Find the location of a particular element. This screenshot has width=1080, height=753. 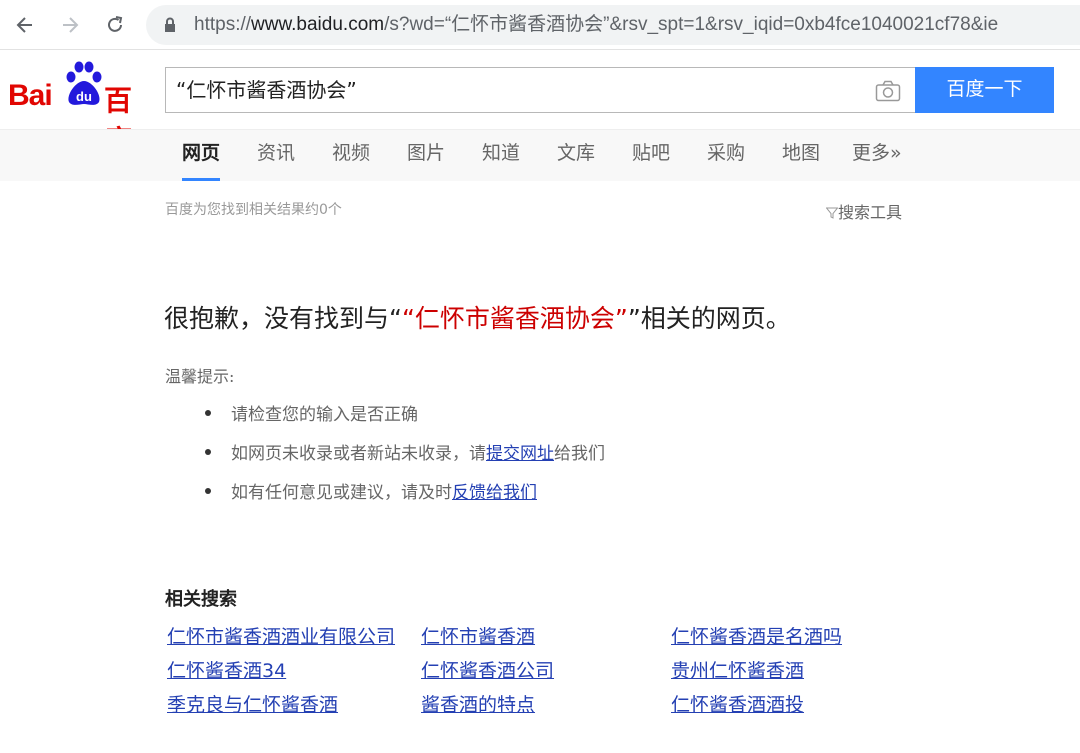

no-results-message: 很抱歉，没有找到与““仁怀市酱香酒协会””相关的网页。 is located at coordinates (477, 318).